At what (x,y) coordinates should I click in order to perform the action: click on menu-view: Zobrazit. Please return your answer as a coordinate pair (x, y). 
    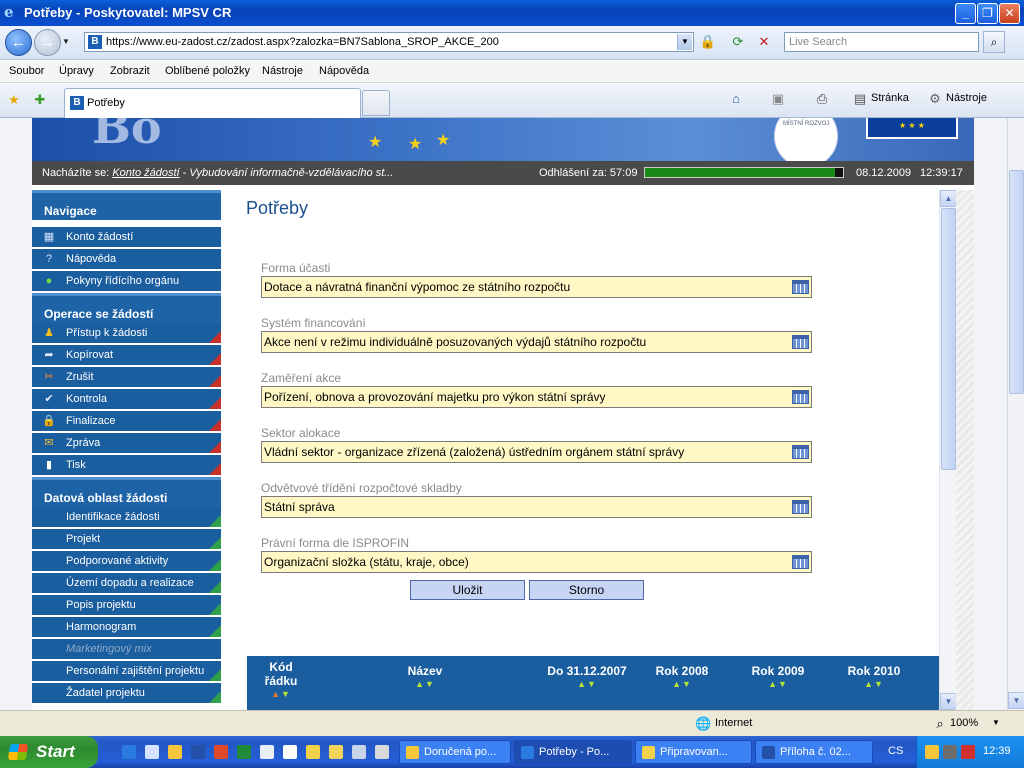
    Looking at the image, I should click on (130, 71).